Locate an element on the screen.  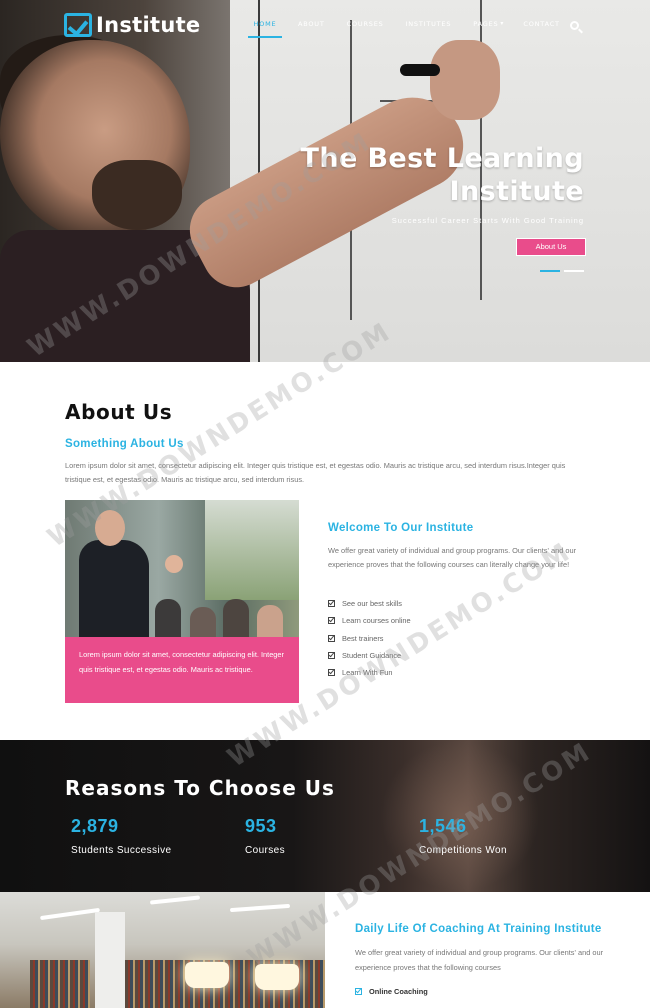
stat-number: 2,879 is located at coordinates (95, 826).